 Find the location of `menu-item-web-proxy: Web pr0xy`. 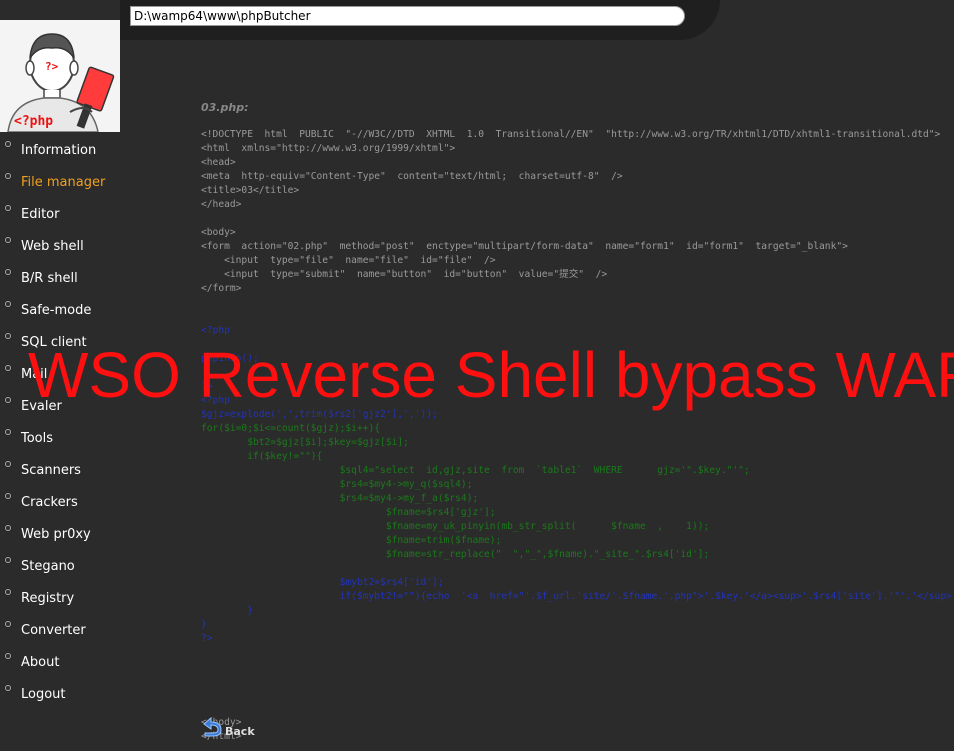

menu-item-web-proxy: Web pr0xy is located at coordinates (60, 540).